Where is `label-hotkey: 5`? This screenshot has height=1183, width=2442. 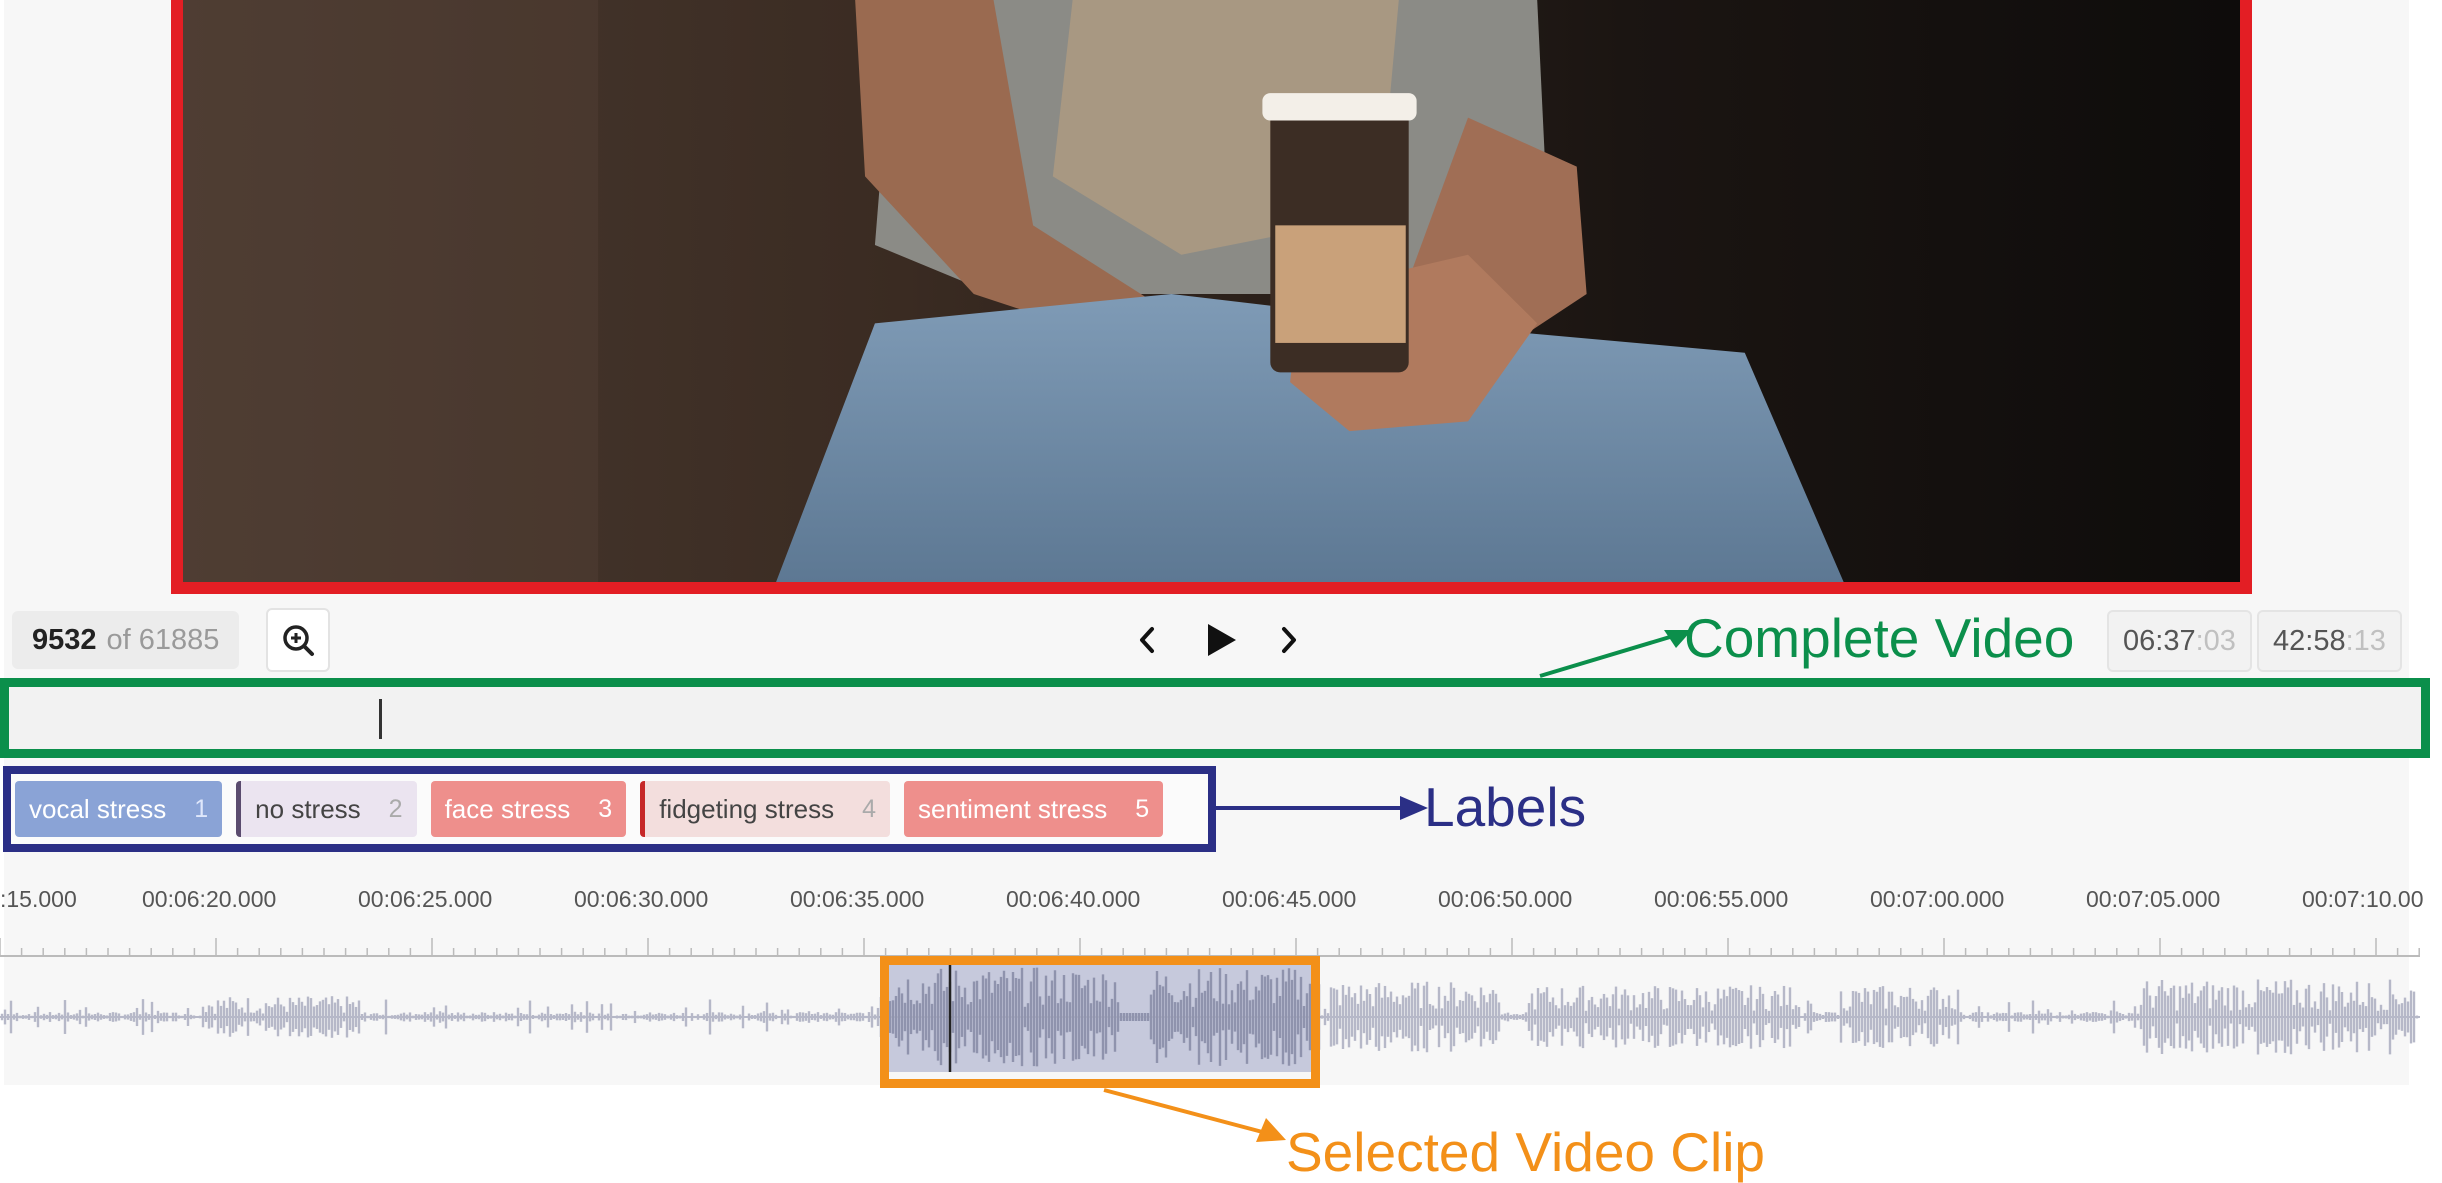 label-hotkey: 5 is located at coordinates (1142, 808).